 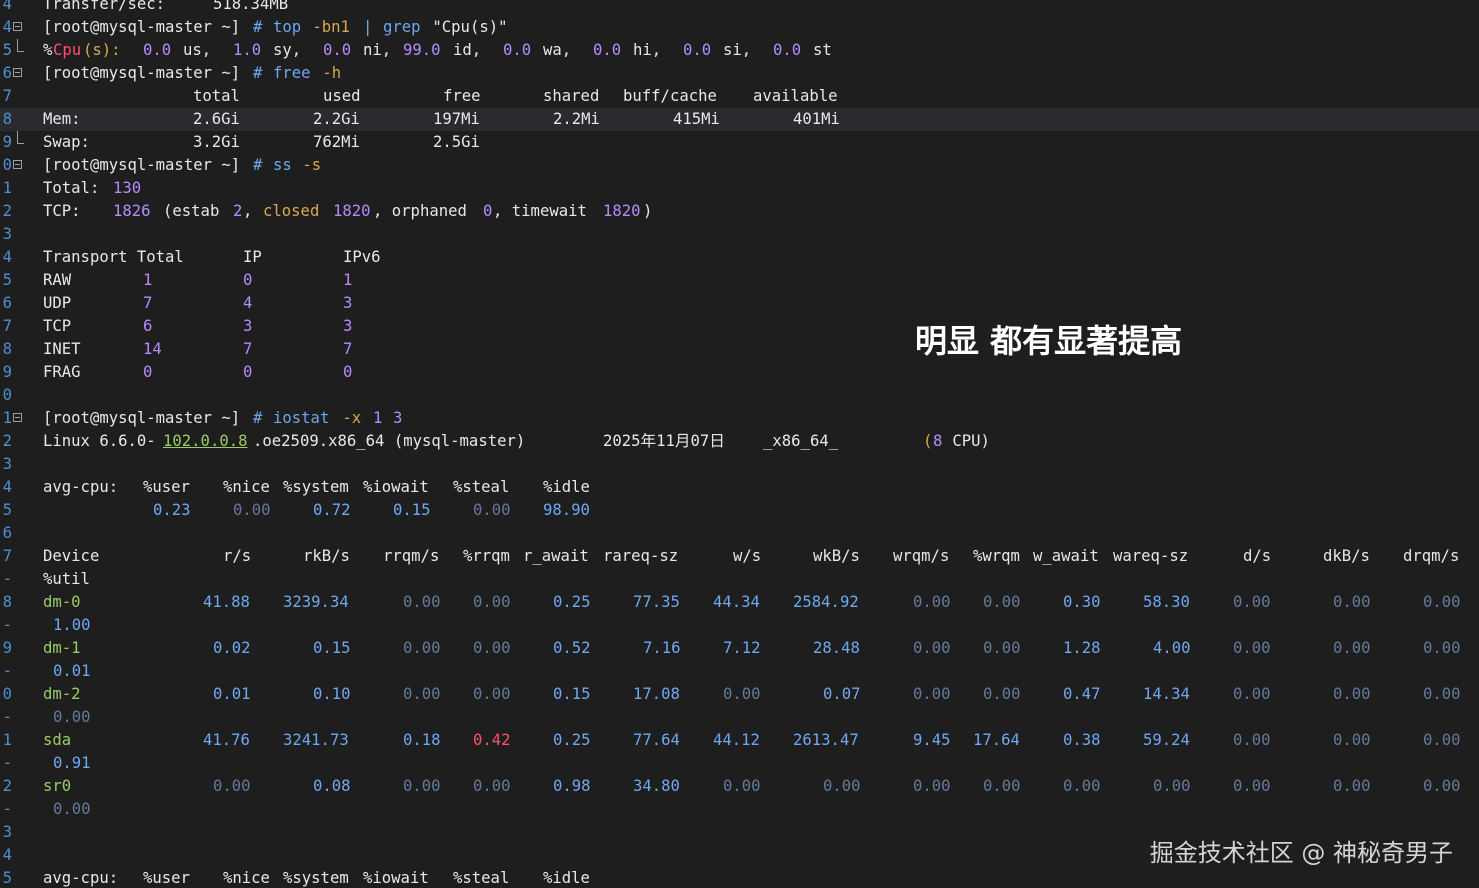 What do you see at coordinates (62, 694) in the screenshot?
I see `text-segment: dm-2` at bounding box center [62, 694].